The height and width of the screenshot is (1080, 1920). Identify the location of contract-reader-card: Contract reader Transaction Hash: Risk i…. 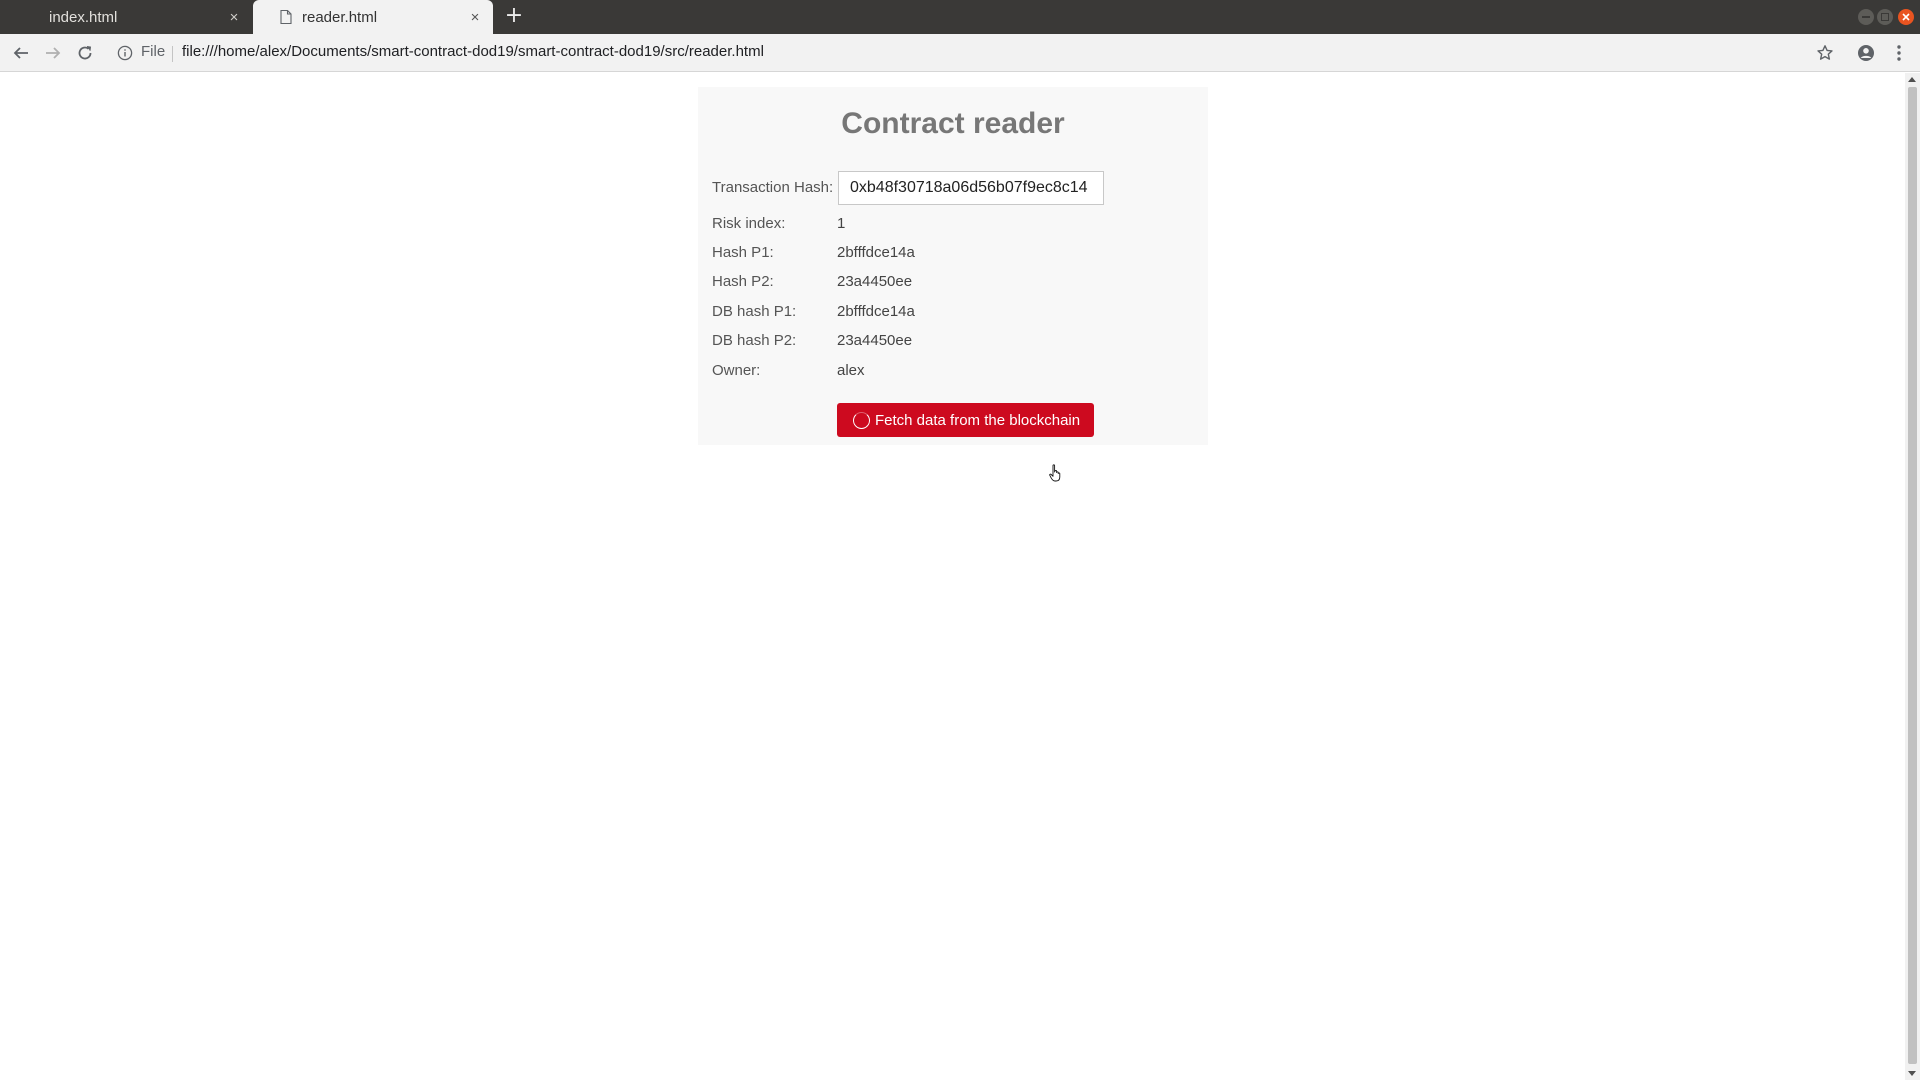
(953, 266).